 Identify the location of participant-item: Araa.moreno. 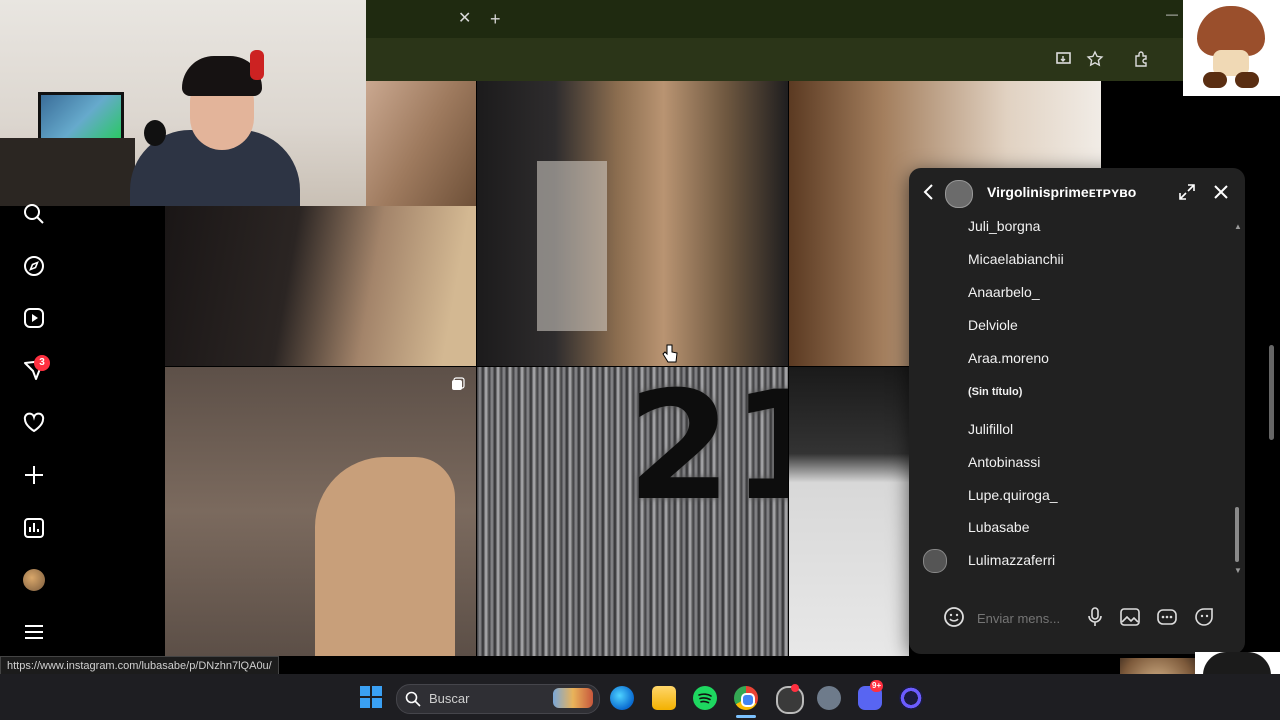
(1008, 358).